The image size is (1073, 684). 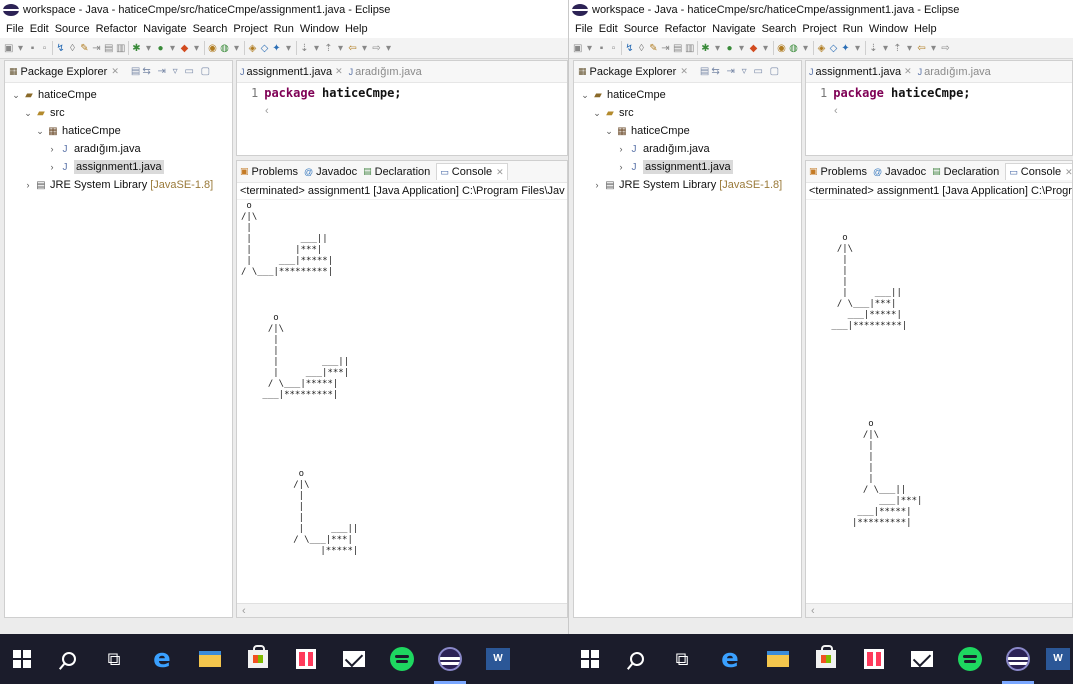 What do you see at coordinates (705, 48) in the screenshot?
I see `debug-icon: ✱` at bounding box center [705, 48].